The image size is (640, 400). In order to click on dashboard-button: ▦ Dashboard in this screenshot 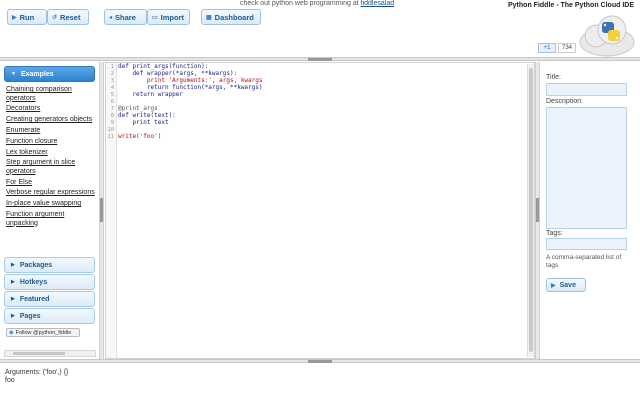, I will do `click(231, 17)`.